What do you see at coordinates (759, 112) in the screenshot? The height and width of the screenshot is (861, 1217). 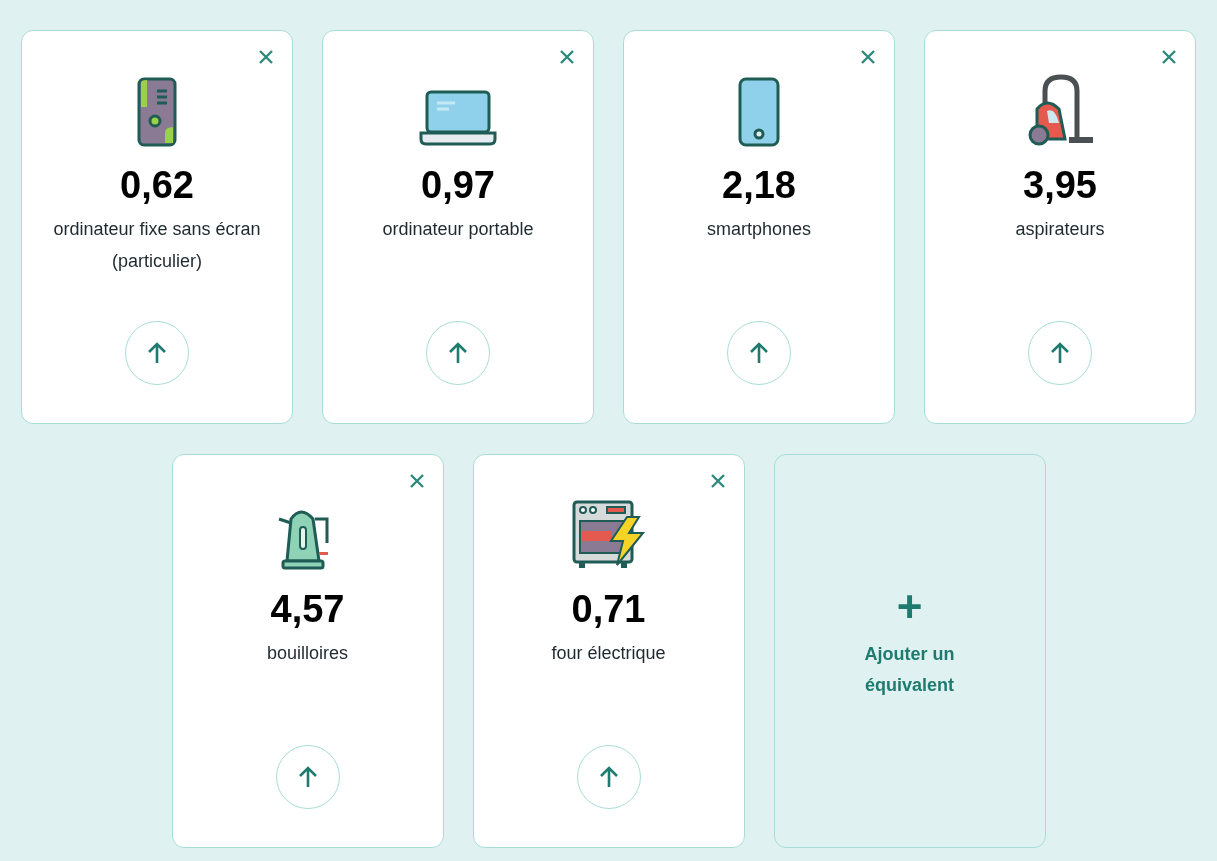 I see `smartphone-icon` at bounding box center [759, 112].